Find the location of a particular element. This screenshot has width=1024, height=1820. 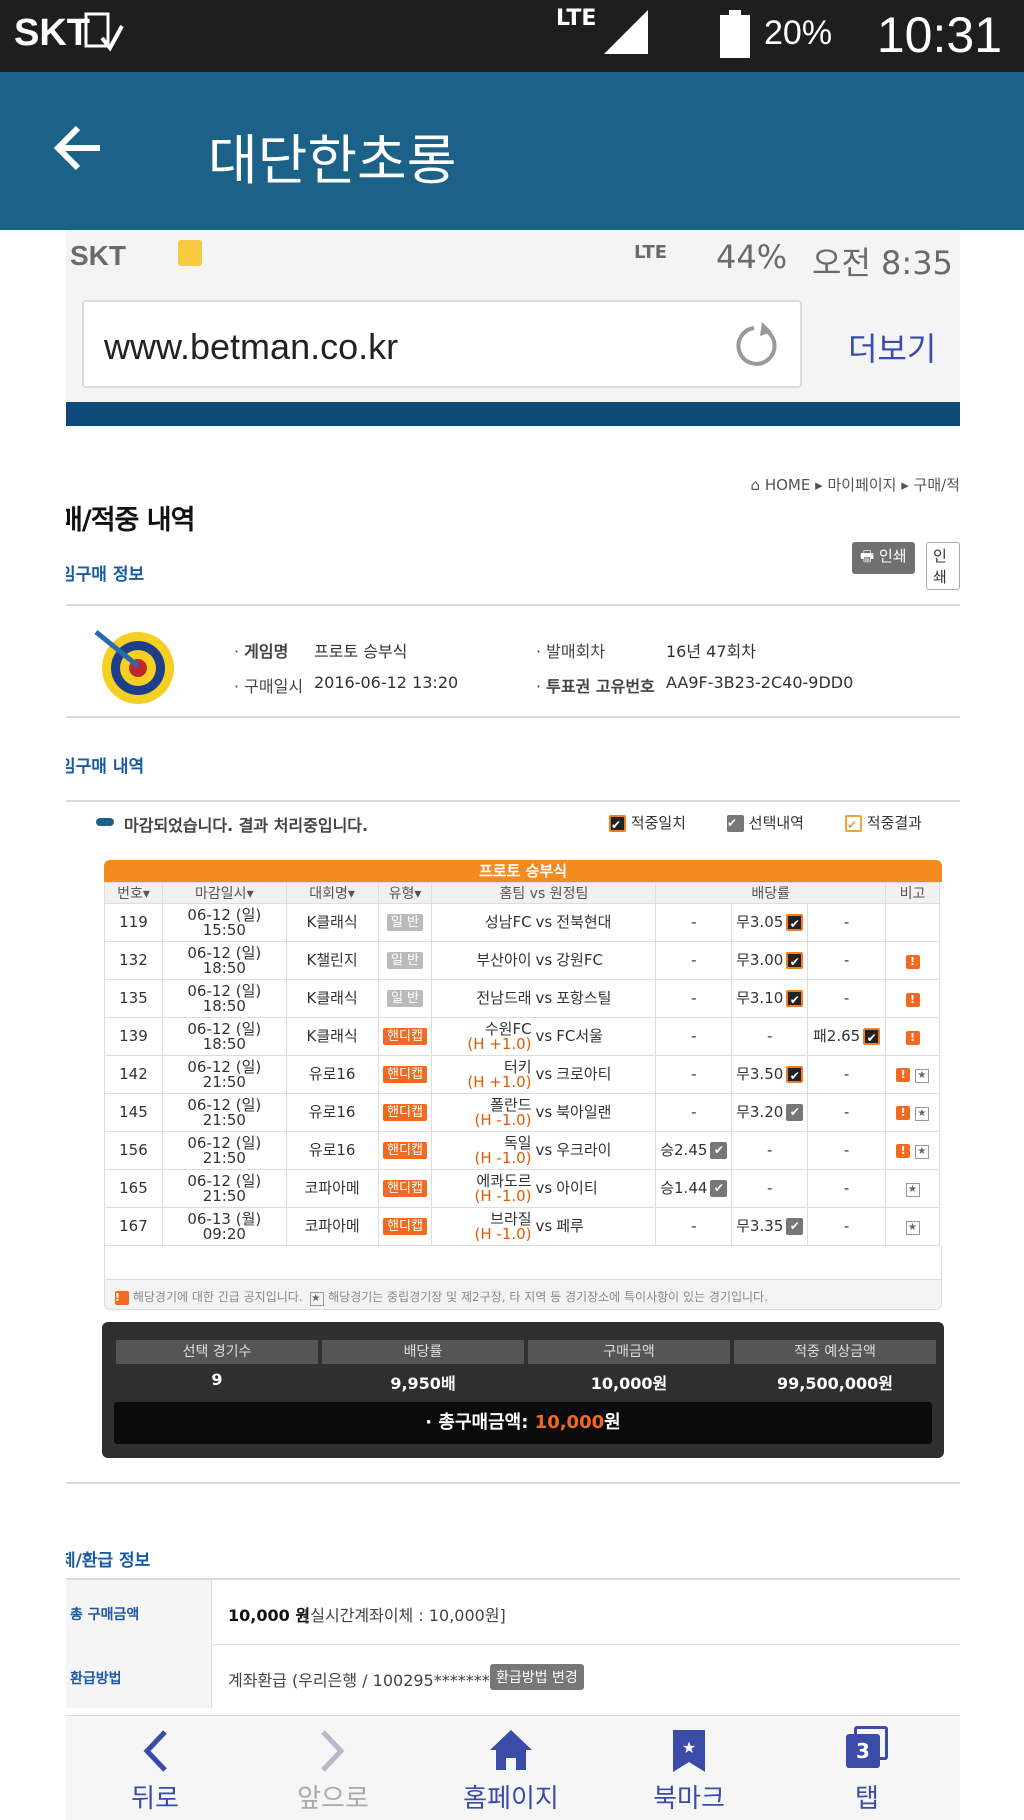

battery-icon is located at coordinates (735, 34).